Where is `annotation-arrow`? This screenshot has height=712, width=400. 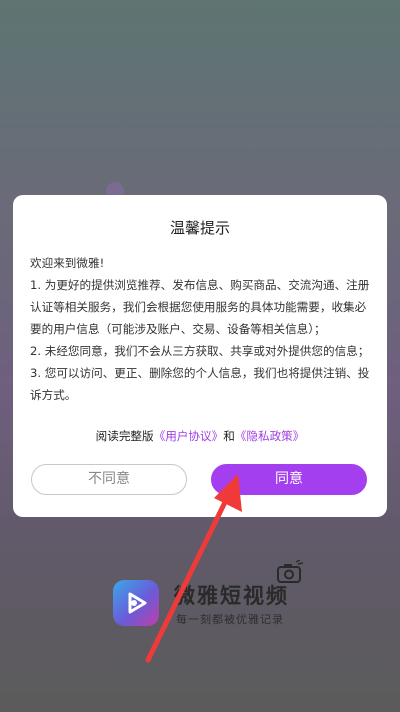 annotation-arrow is located at coordinates (193, 568).